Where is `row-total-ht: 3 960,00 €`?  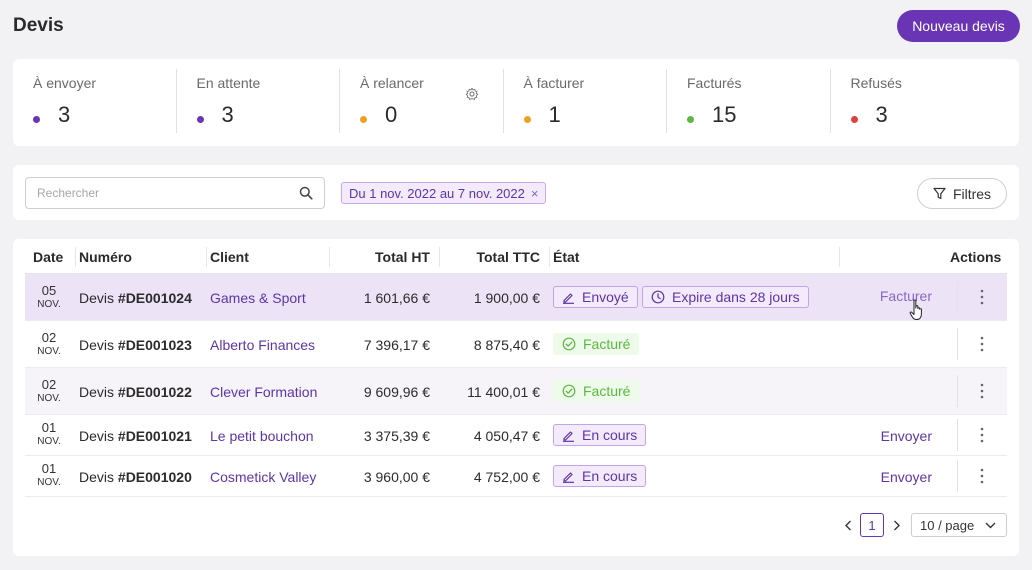
row-total-ht: 3 960,00 € is located at coordinates (396, 477).